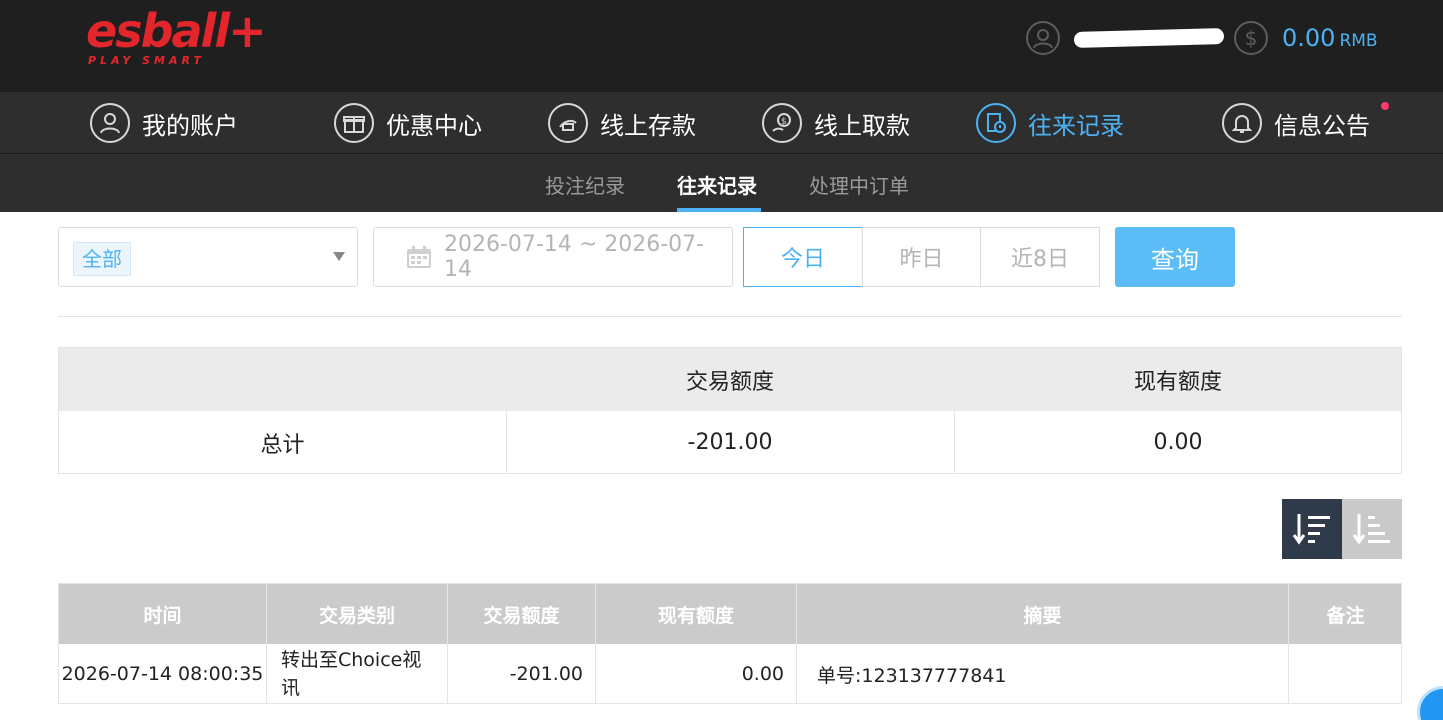 This screenshot has height=720, width=1443. What do you see at coordinates (574, 257) in the screenshot?
I see `date-range-value: 2026-07-14 ~ 2026-07-14` at bounding box center [574, 257].